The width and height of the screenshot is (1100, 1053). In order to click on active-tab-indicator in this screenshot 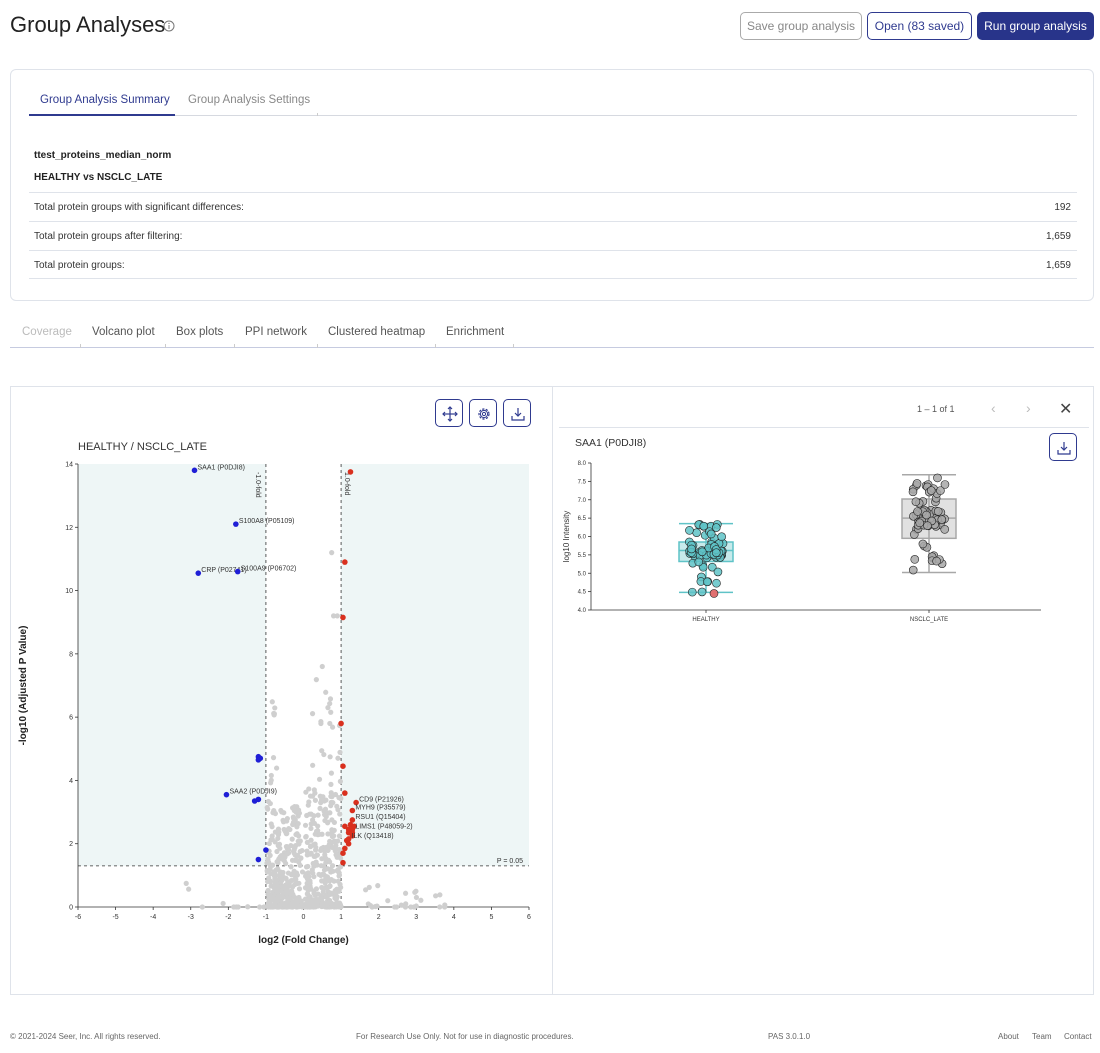, I will do `click(102, 115)`.